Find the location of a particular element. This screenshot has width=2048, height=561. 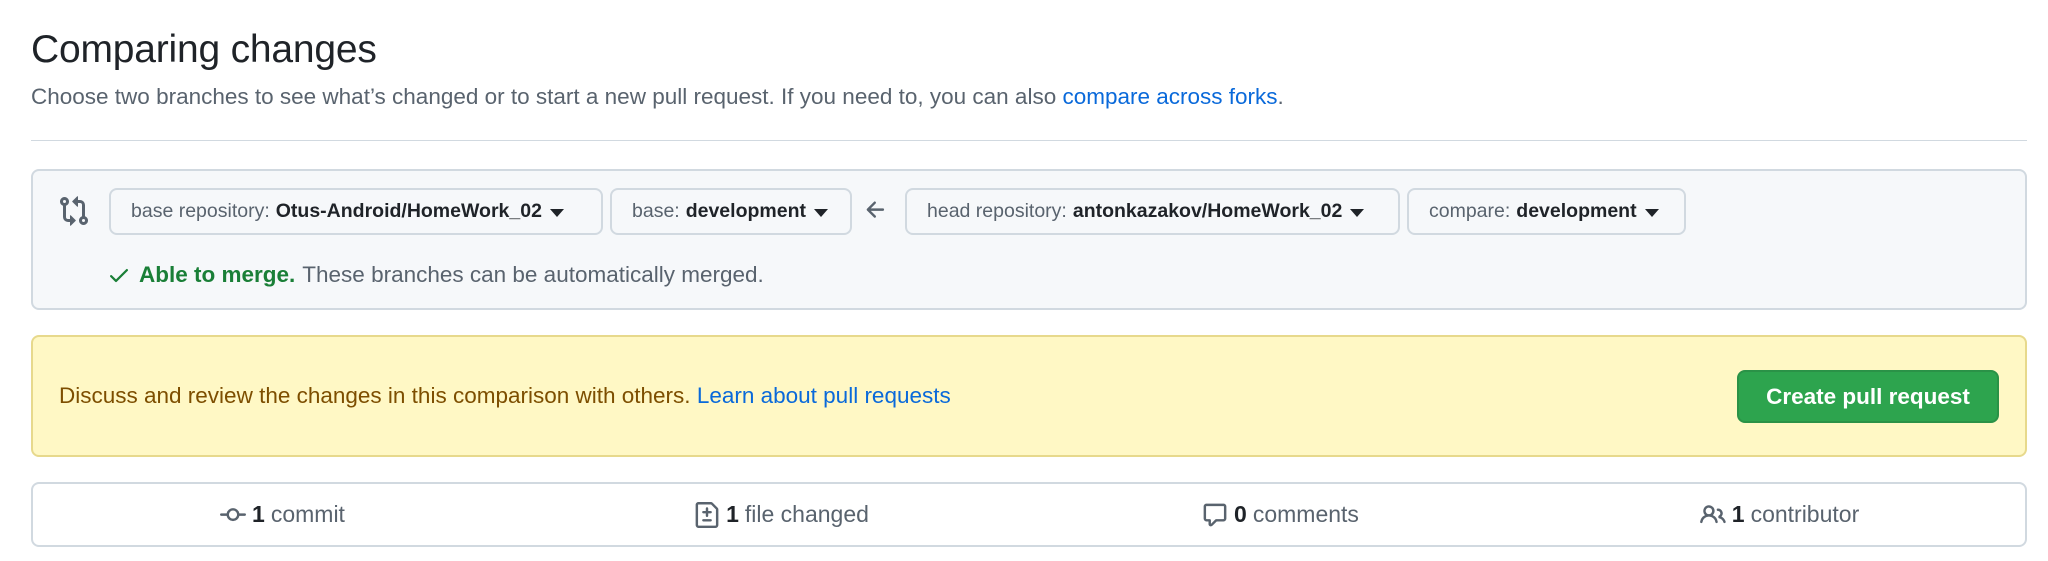

files-label: file changed is located at coordinates (806, 514).